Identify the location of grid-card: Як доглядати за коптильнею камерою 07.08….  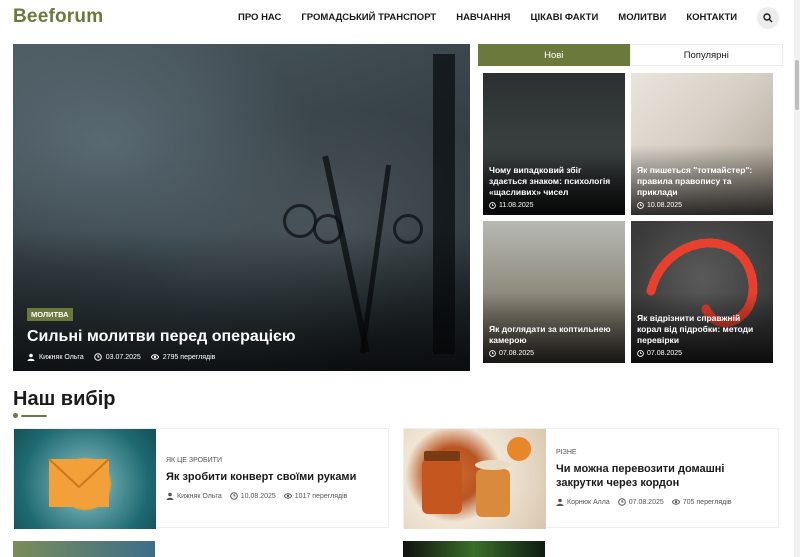
(554, 292).